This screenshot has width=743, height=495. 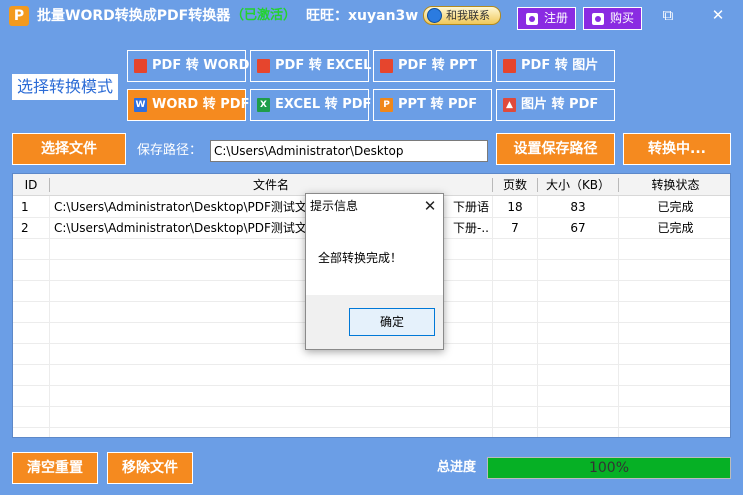 What do you see at coordinates (515, 228) in the screenshot?
I see `cell-pages: 7` at bounding box center [515, 228].